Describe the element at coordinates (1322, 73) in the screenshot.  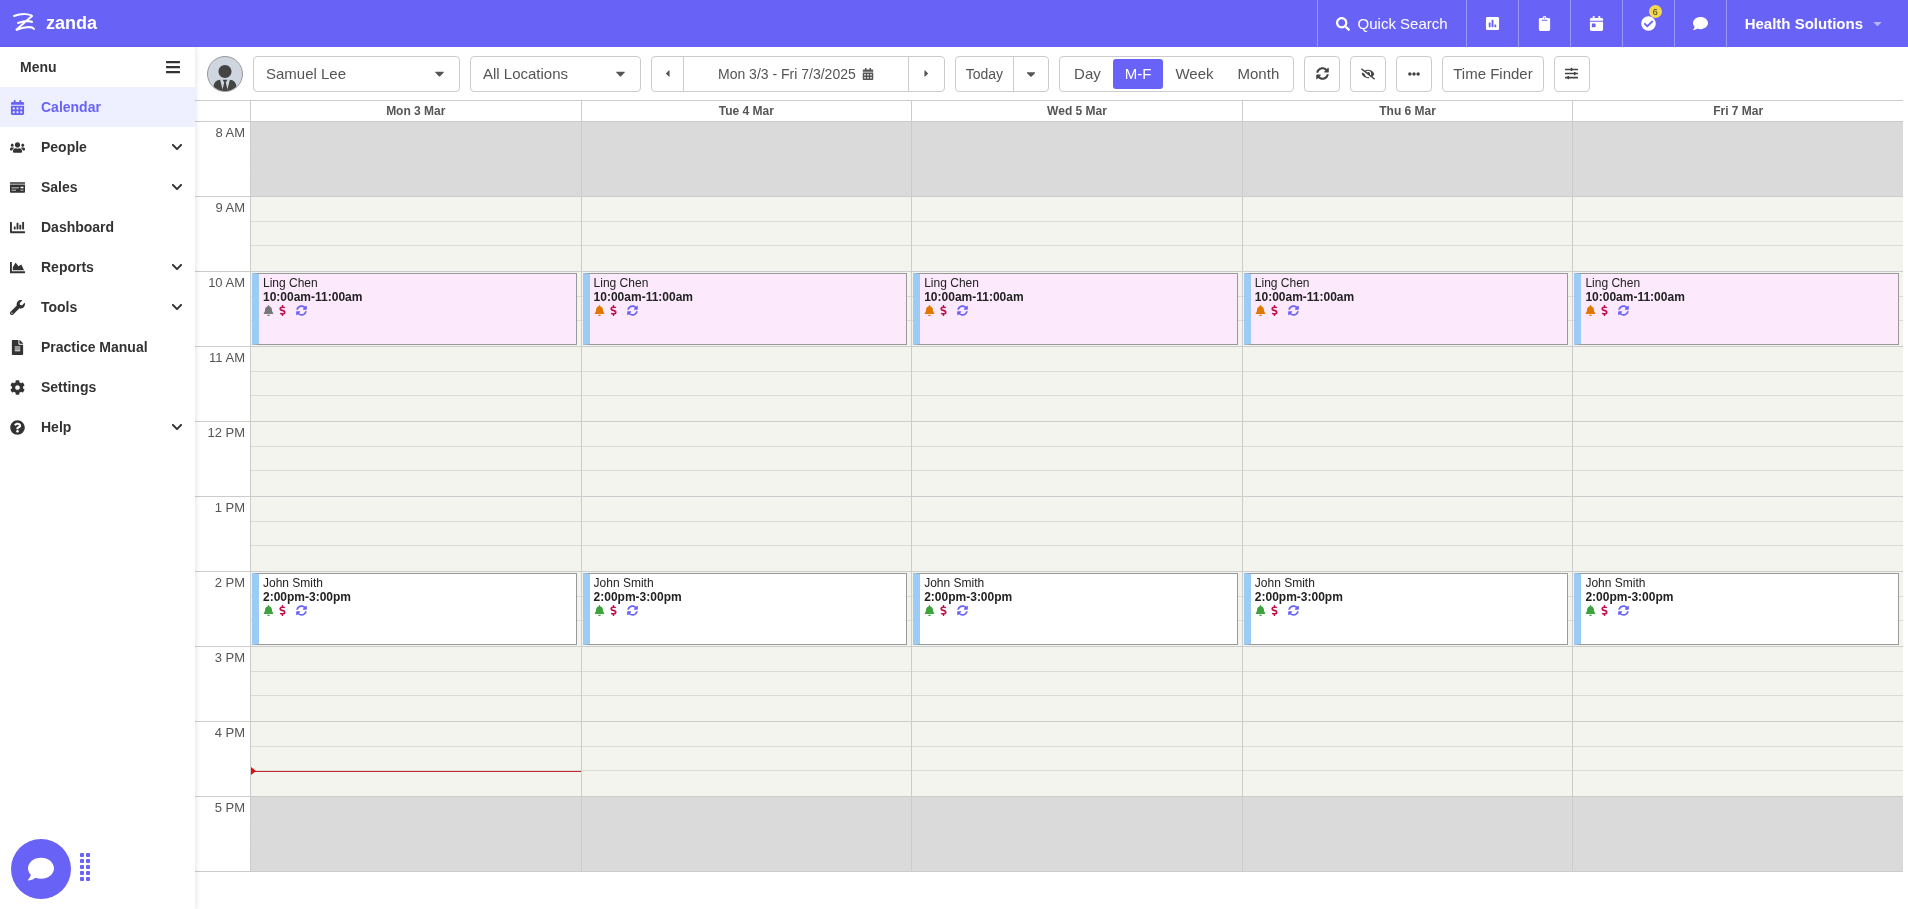
I see `refresh-button` at that location.